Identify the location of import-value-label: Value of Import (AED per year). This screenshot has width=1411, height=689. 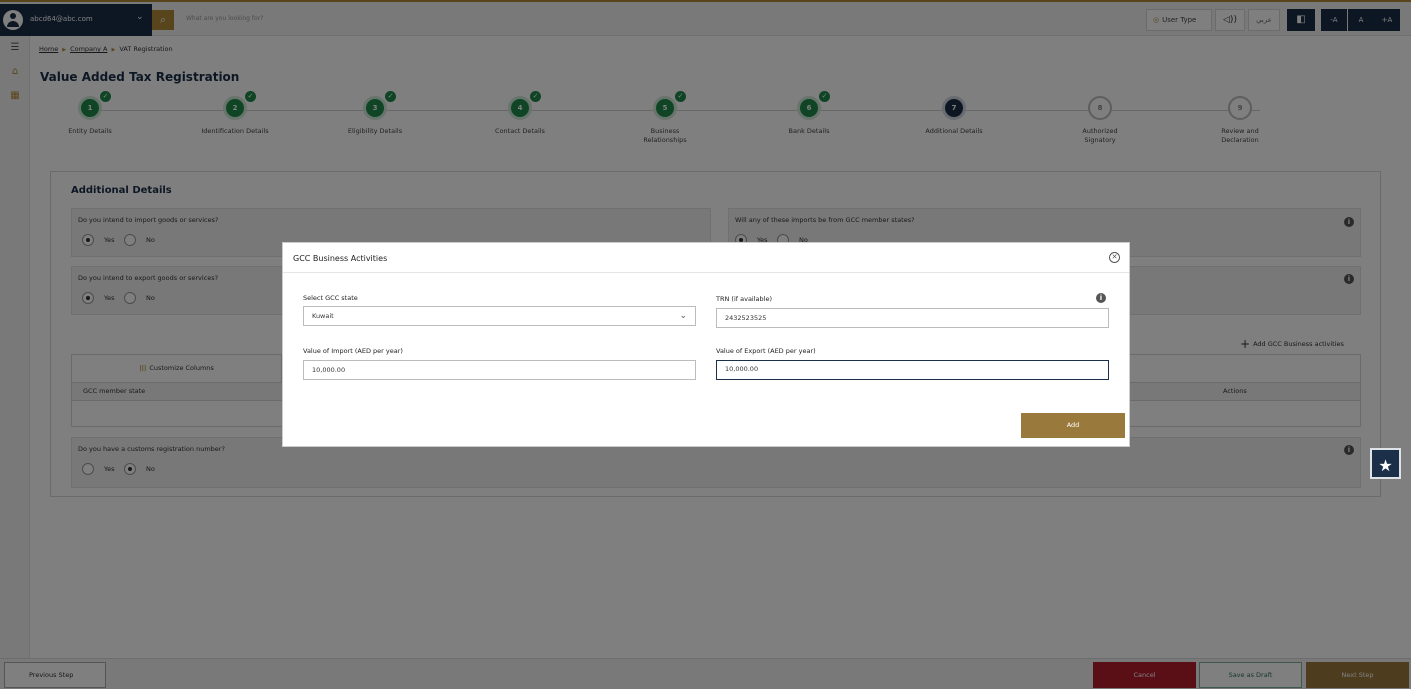
(353, 351).